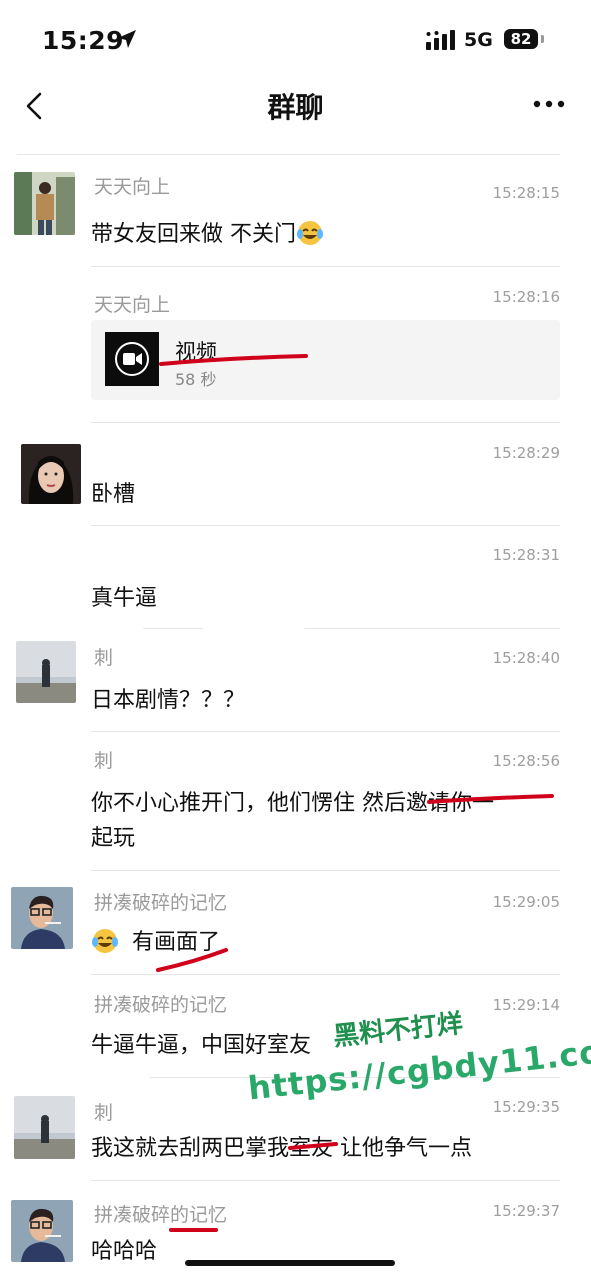 Image resolution: width=591 pixels, height=1280 pixels. I want to click on message-text-content: 有画面了, so click(176, 942).